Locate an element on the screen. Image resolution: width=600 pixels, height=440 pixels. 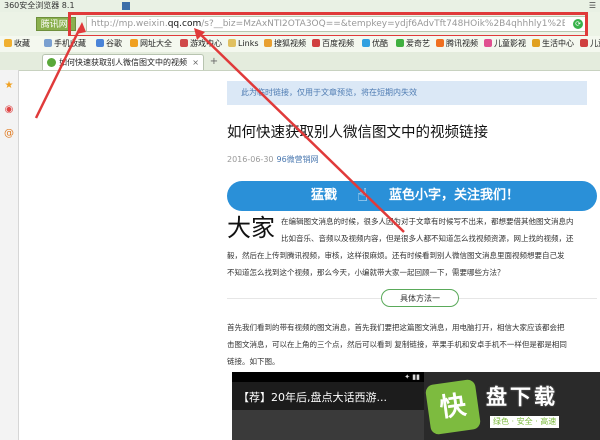
bookmark-item: 儿童视频 is located at coordinates (590, 44).